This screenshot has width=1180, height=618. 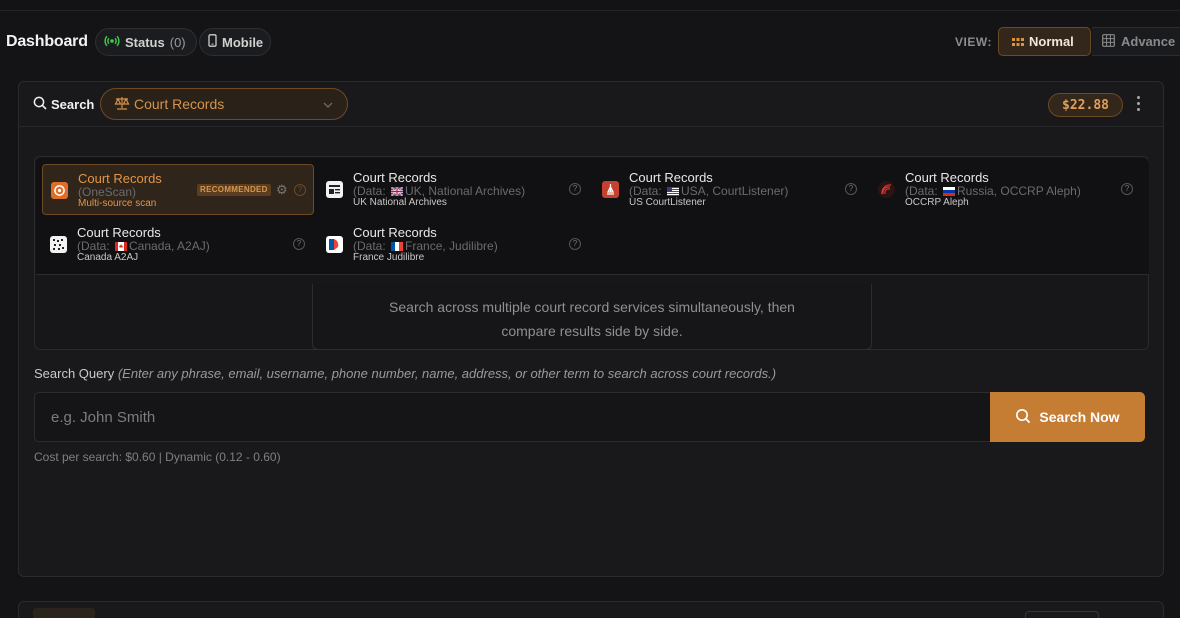 What do you see at coordinates (117, 203) in the screenshot?
I see `service-meta: Multi-source scan` at bounding box center [117, 203].